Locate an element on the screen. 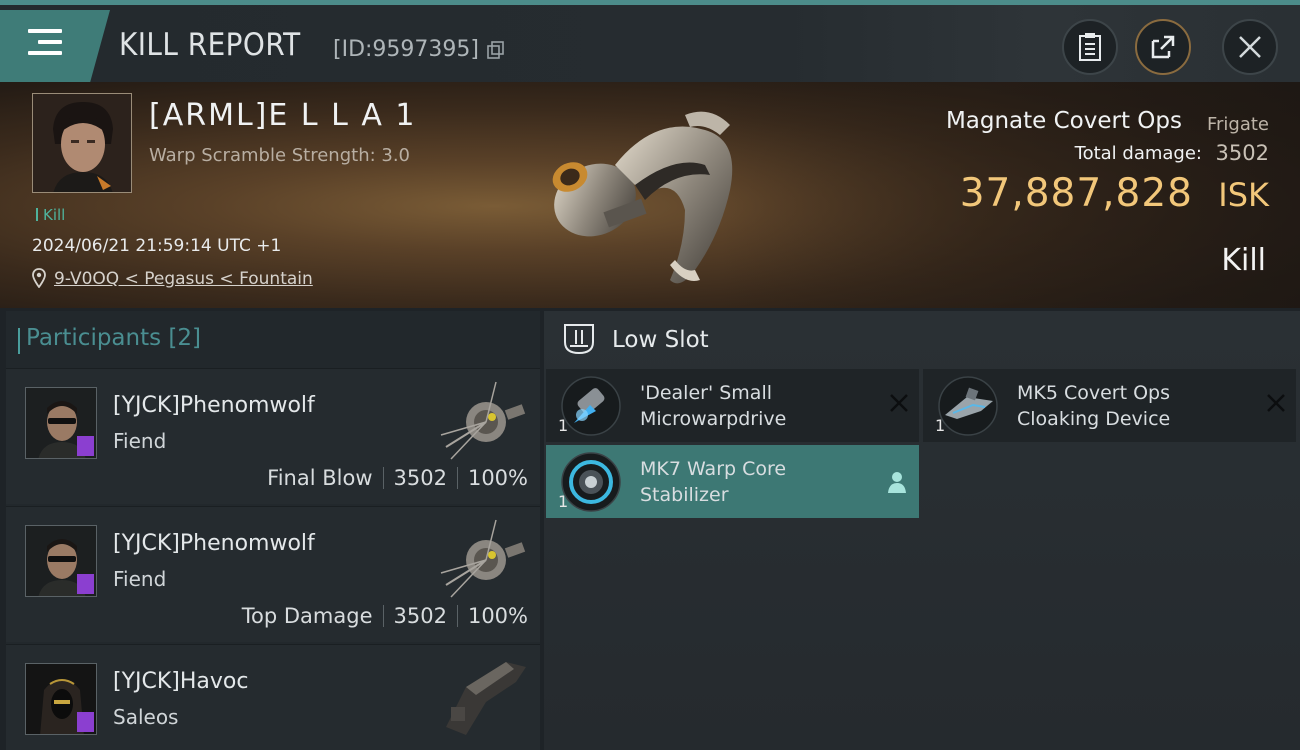 The image size is (1300, 750). module-item: 1 MK7 Warp Core Stabilizer is located at coordinates (732, 481).